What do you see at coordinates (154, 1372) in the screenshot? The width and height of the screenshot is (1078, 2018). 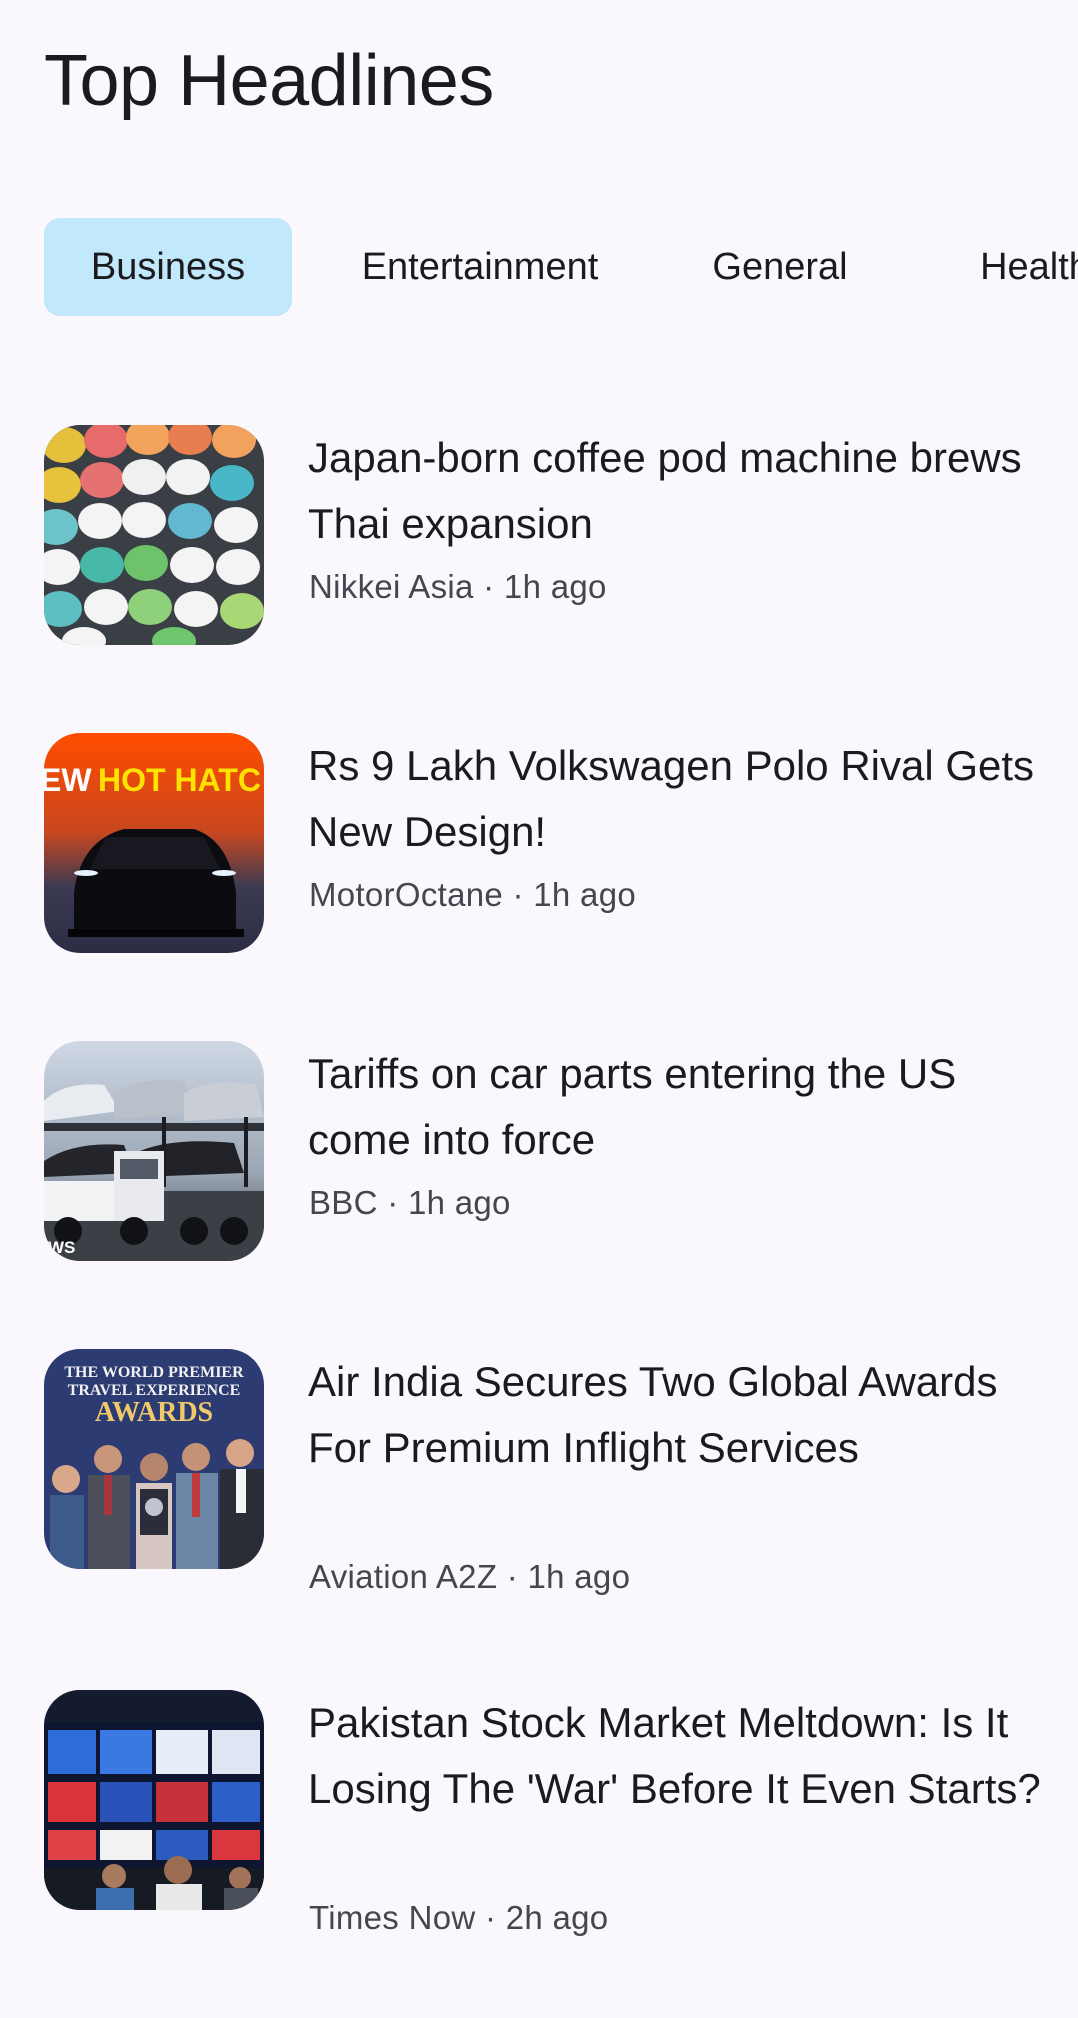 I see `thumbnail-text-line-1: THE WORLD PREMIER` at bounding box center [154, 1372].